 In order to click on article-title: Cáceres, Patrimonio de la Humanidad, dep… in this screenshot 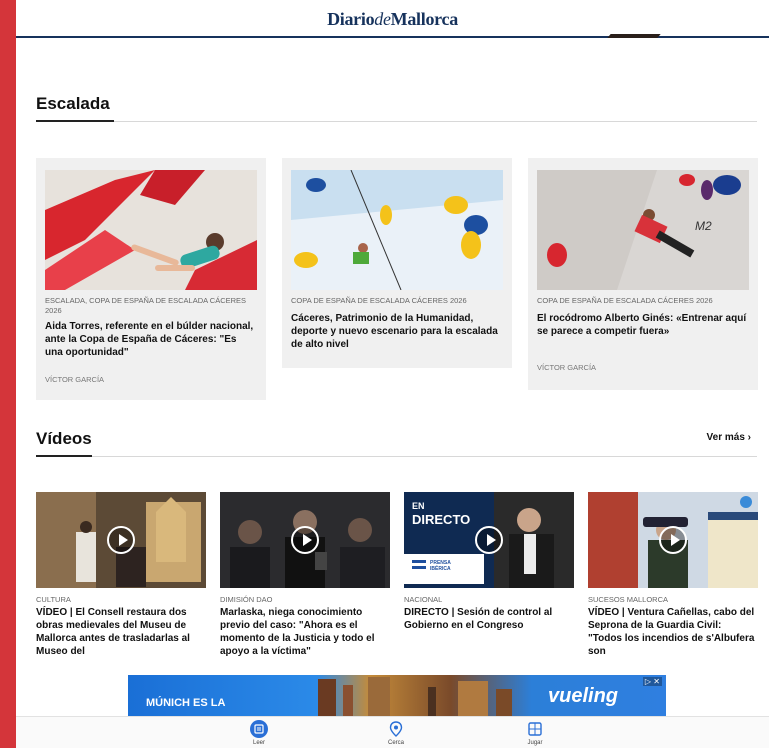, I will do `click(397, 331)`.